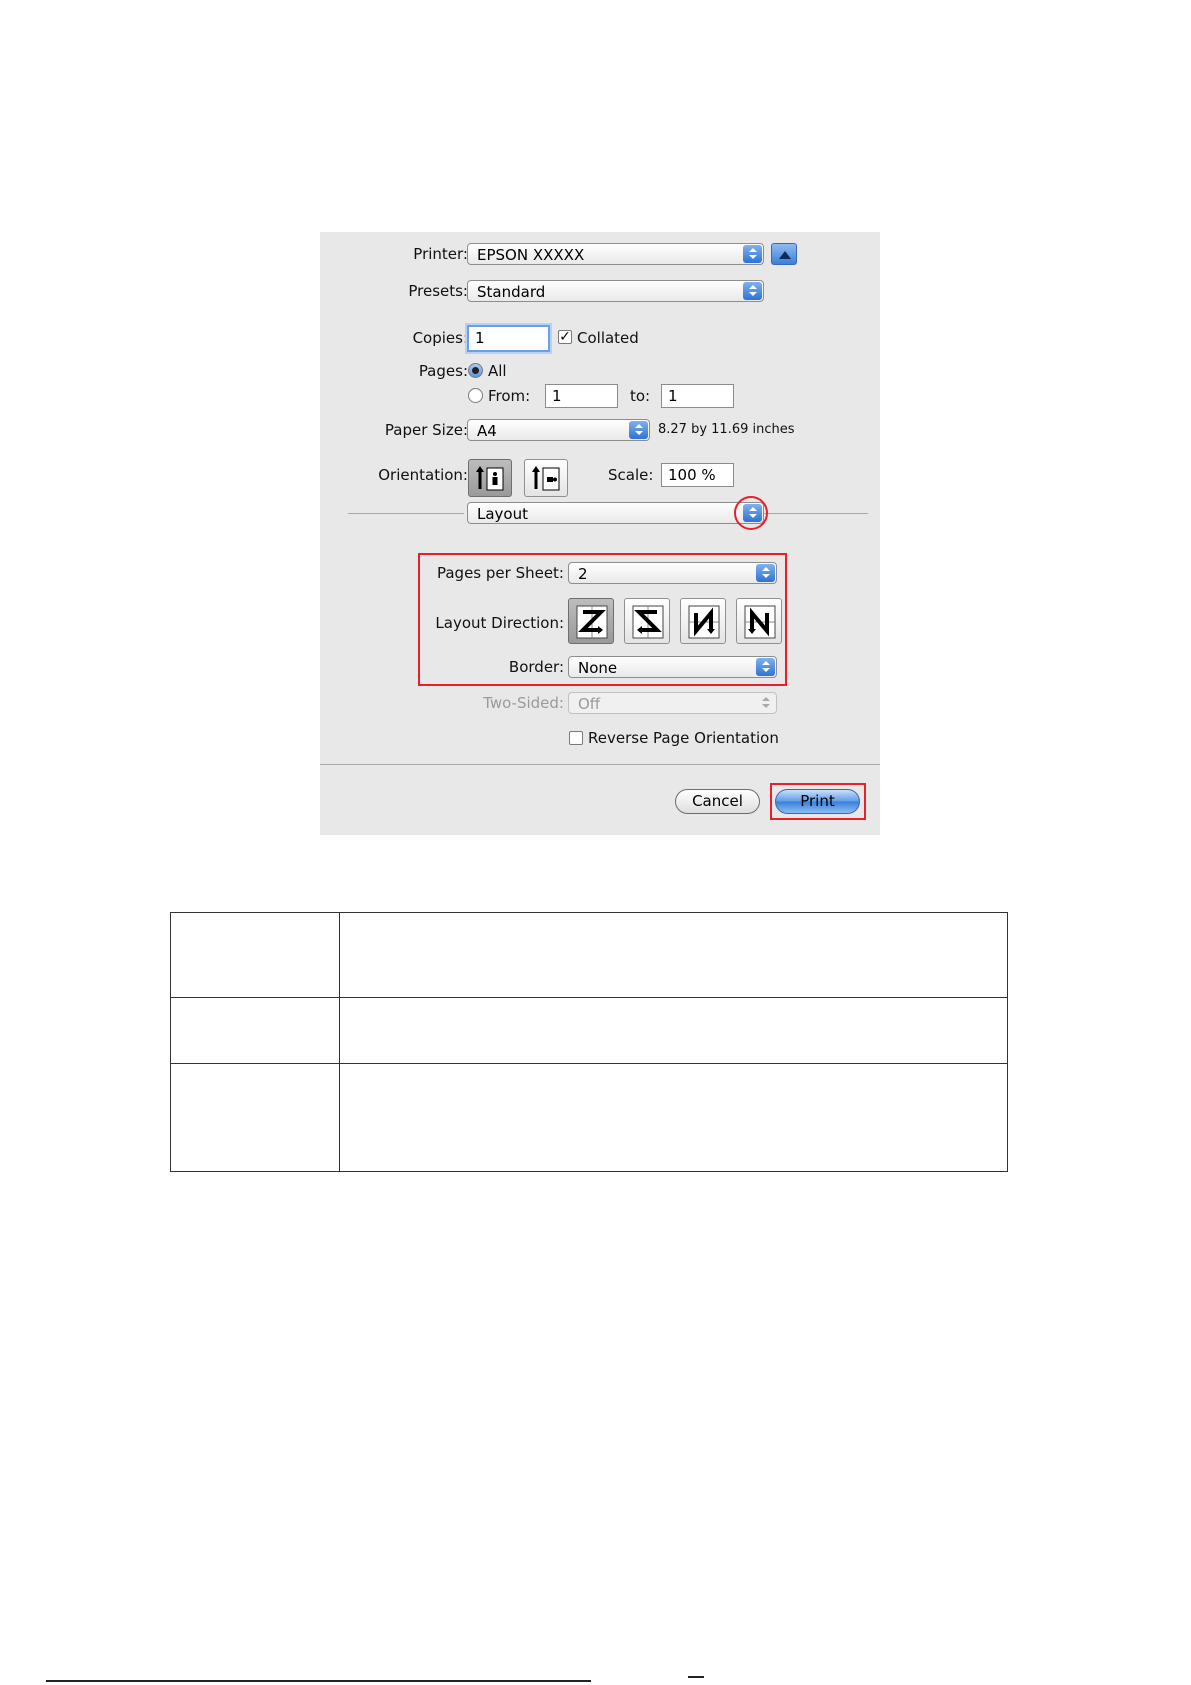  I want to click on panel-popup: Layout, so click(615, 513).